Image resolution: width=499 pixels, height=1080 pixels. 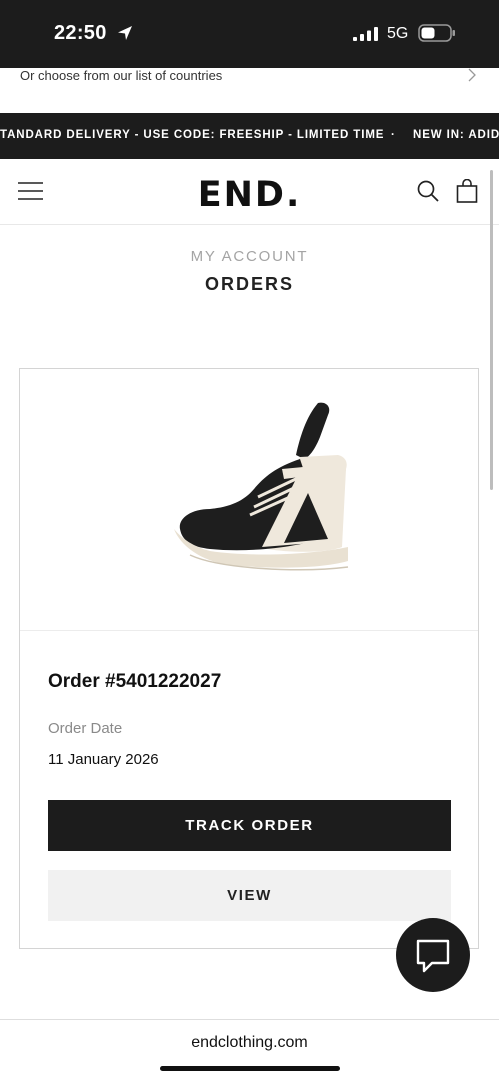 I want to click on country-selector-text: Or choose from our list of countries, so click(x=121, y=75).